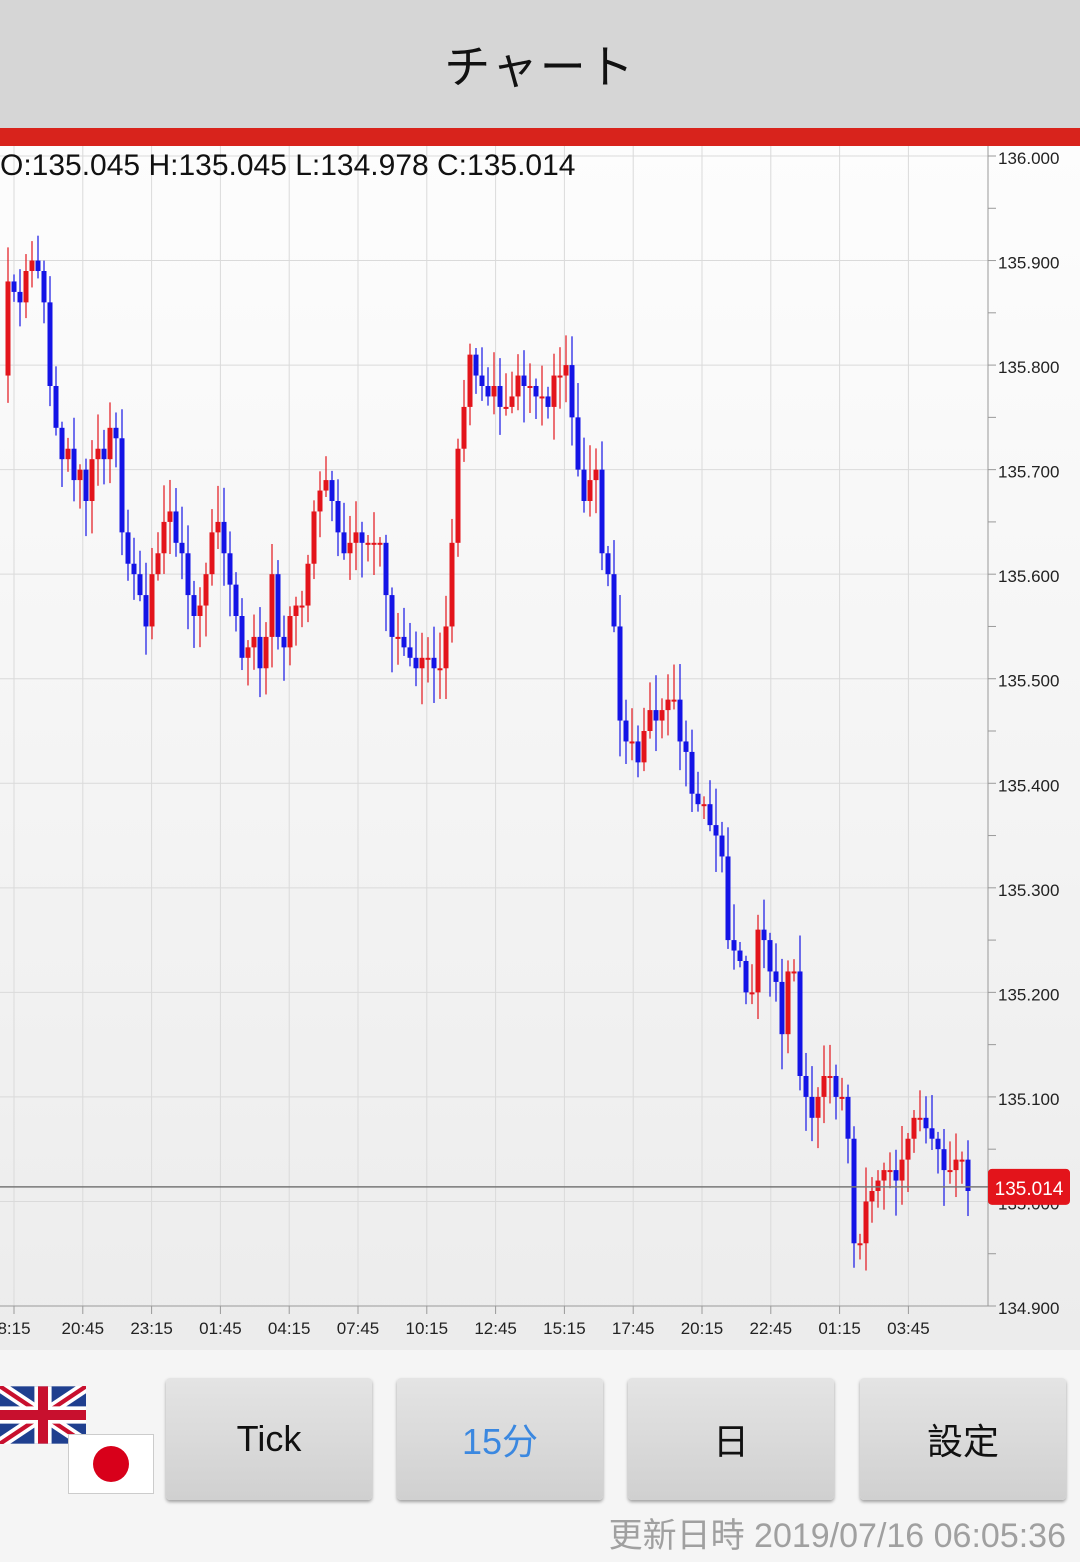 Image resolution: width=1080 pixels, height=1562 pixels. Describe the element at coordinates (540, 64) in the screenshot. I see `app-title-bar: チャート` at that location.